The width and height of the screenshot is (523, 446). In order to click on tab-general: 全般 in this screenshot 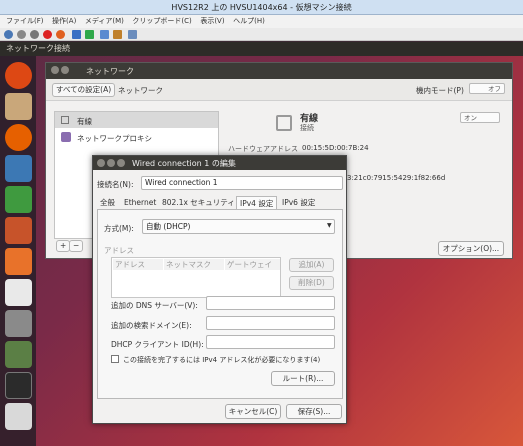, I will do `click(107, 202)`.